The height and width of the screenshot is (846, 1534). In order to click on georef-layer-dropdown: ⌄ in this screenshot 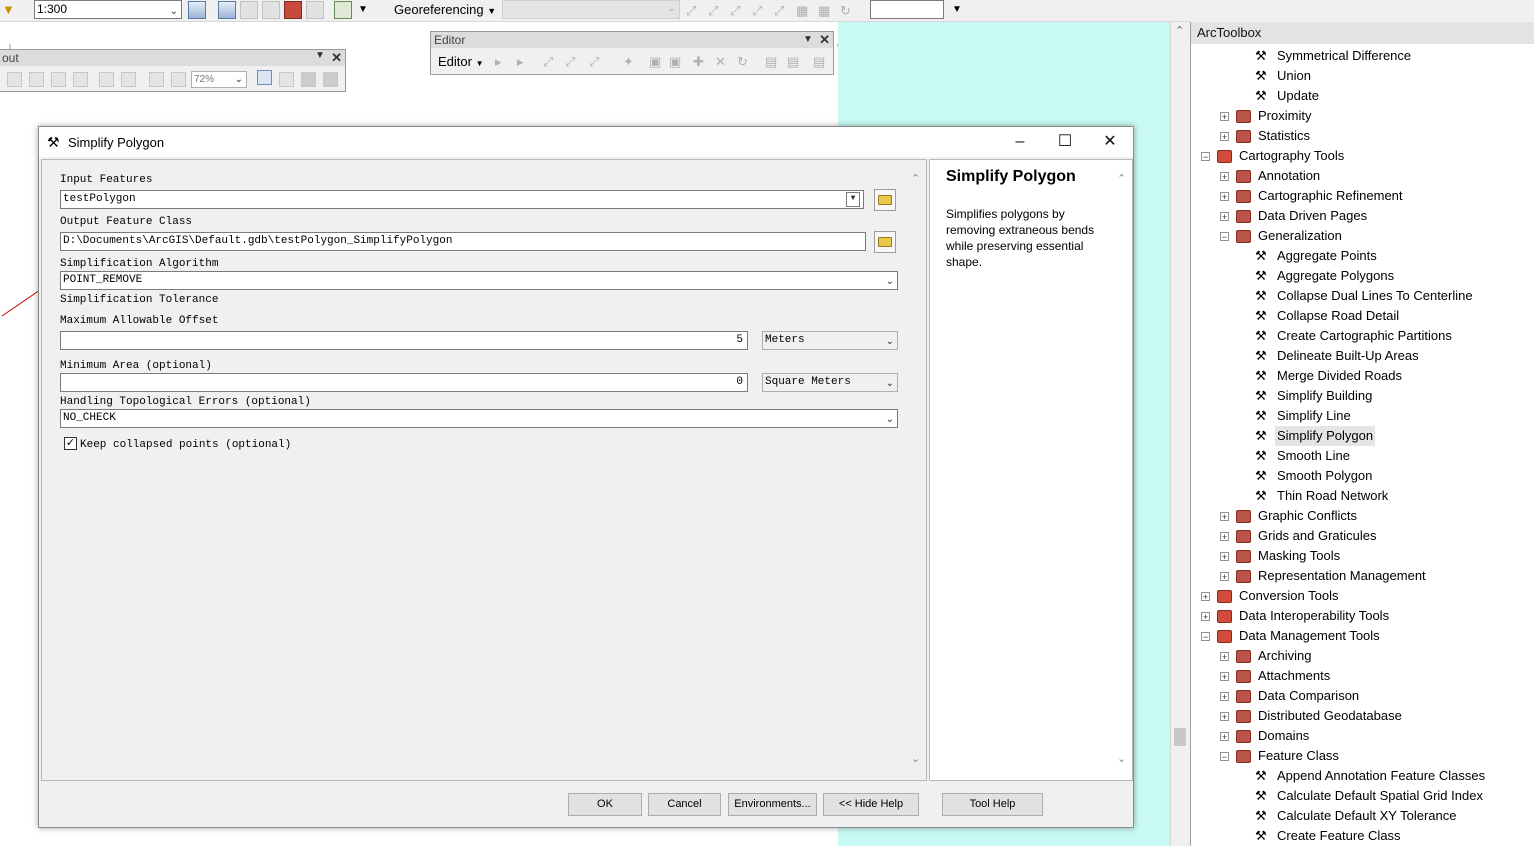, I will do `click(591, 9)`.